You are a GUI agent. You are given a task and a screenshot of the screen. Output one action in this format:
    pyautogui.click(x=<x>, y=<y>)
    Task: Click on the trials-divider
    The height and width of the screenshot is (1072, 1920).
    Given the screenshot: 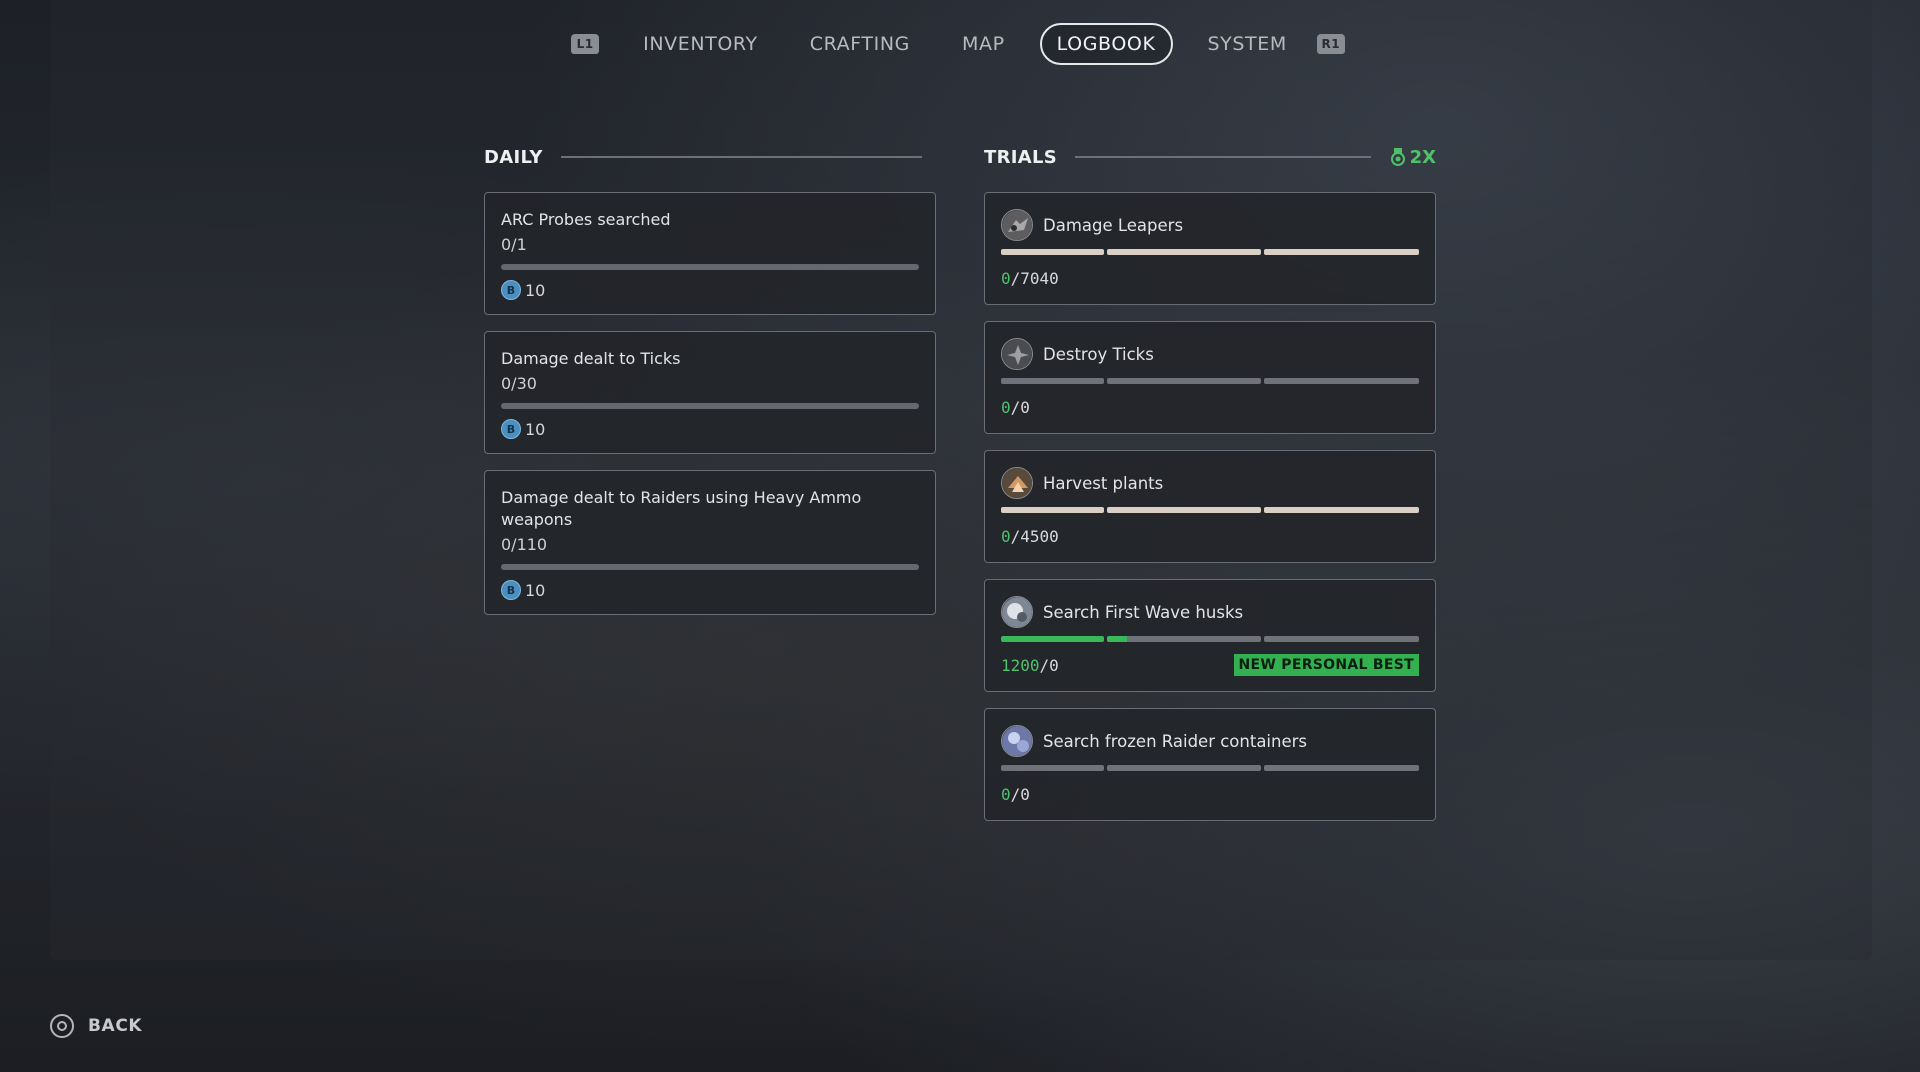 What is the action you would take?
    pyautogui.click(x=1223, y=157)
    